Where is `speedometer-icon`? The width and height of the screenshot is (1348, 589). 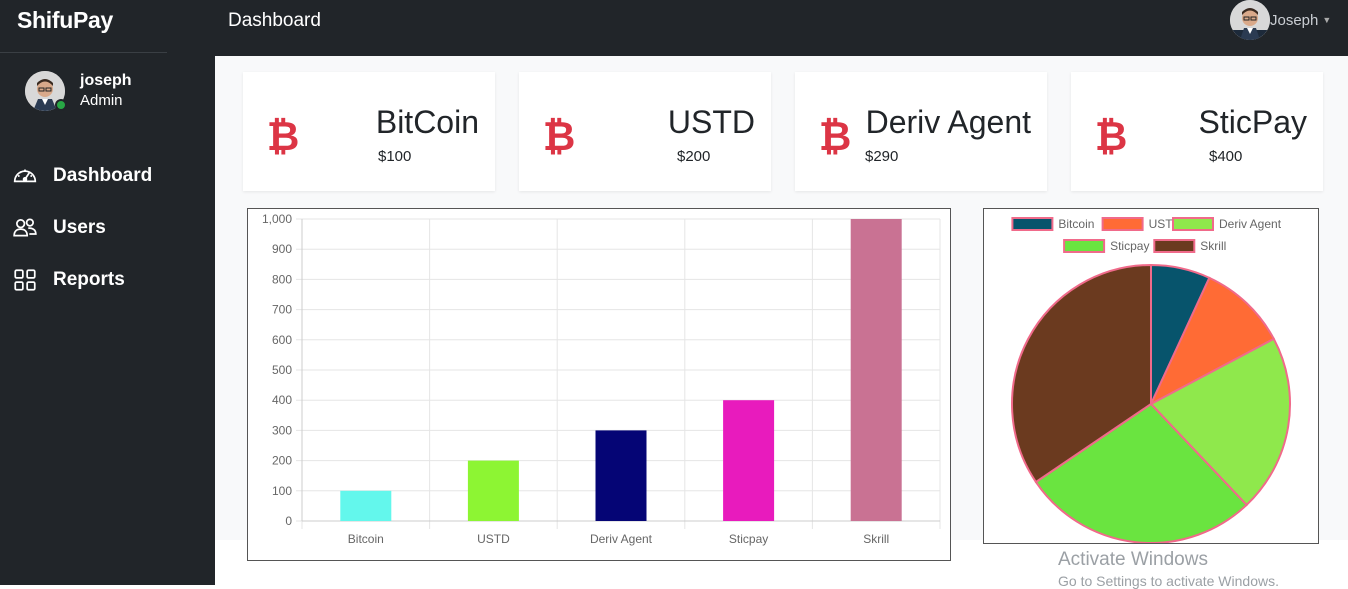 speedometer-icon is located at coordinates (25, 176).